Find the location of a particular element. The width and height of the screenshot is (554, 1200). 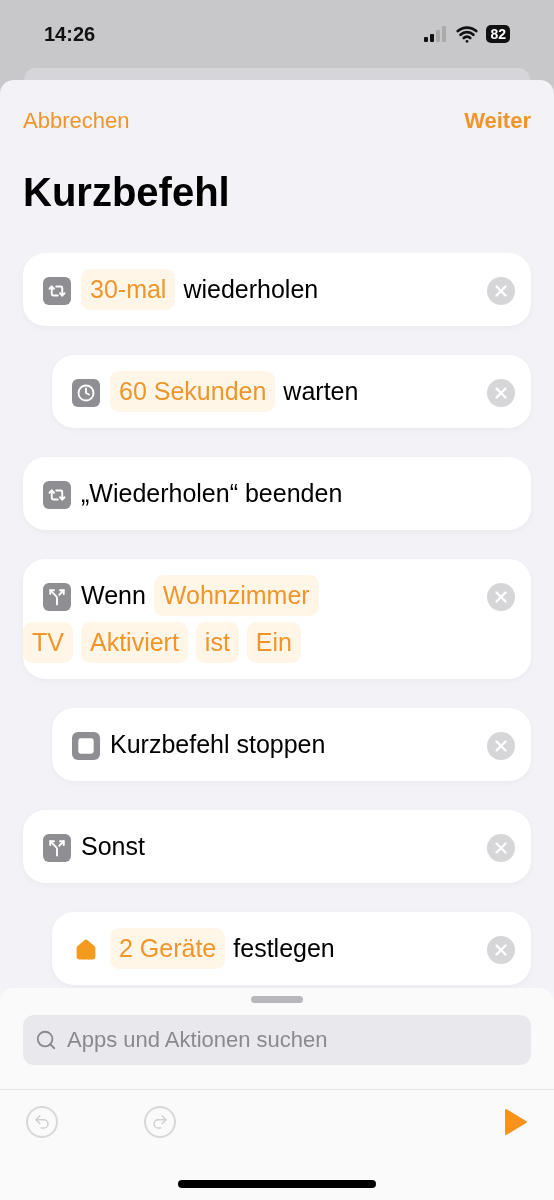

action-card: Kurzbefehl stoppen is located at coordinates (291, 744).